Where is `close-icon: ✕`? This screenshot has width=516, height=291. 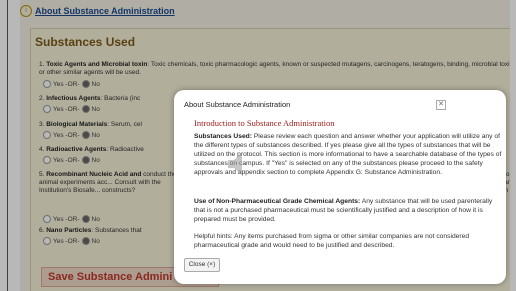
close-icon: ✕ is located at coordinates (441, 105).